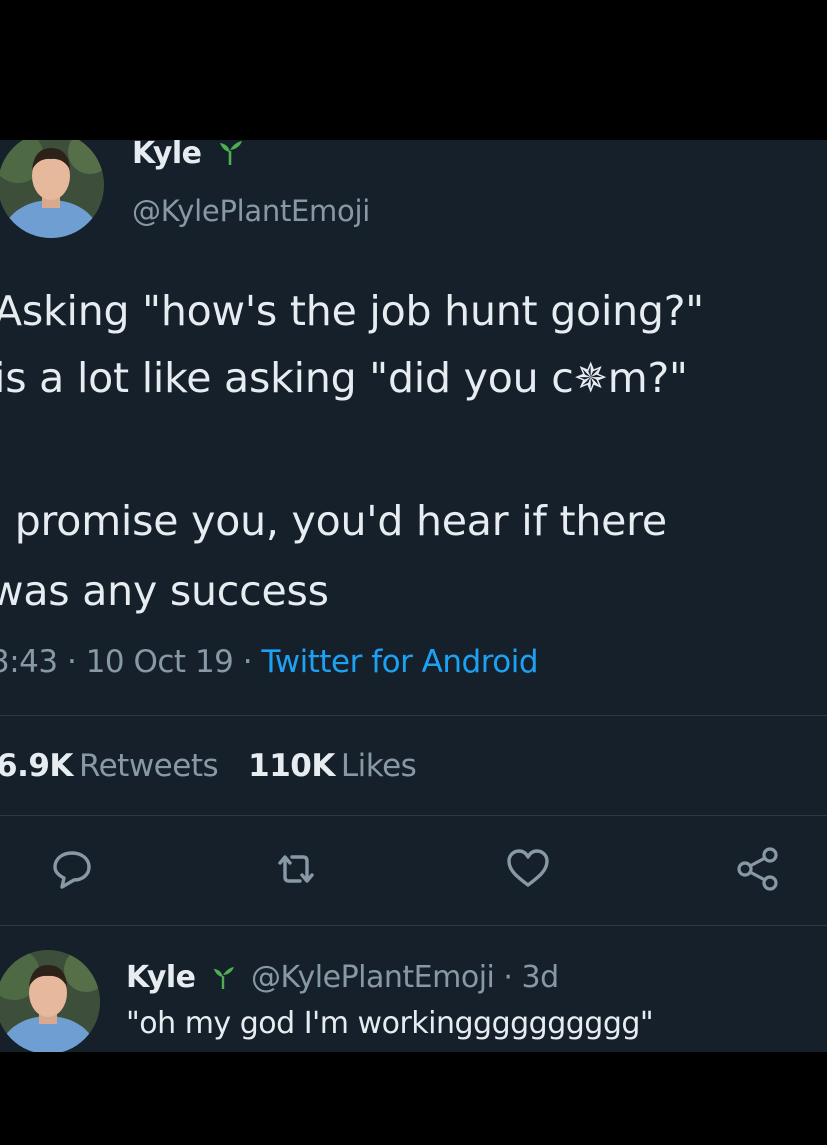 The width and height of the screenshot is (827, 1145). I want to click on reply-avatar, so click(50, 1001).